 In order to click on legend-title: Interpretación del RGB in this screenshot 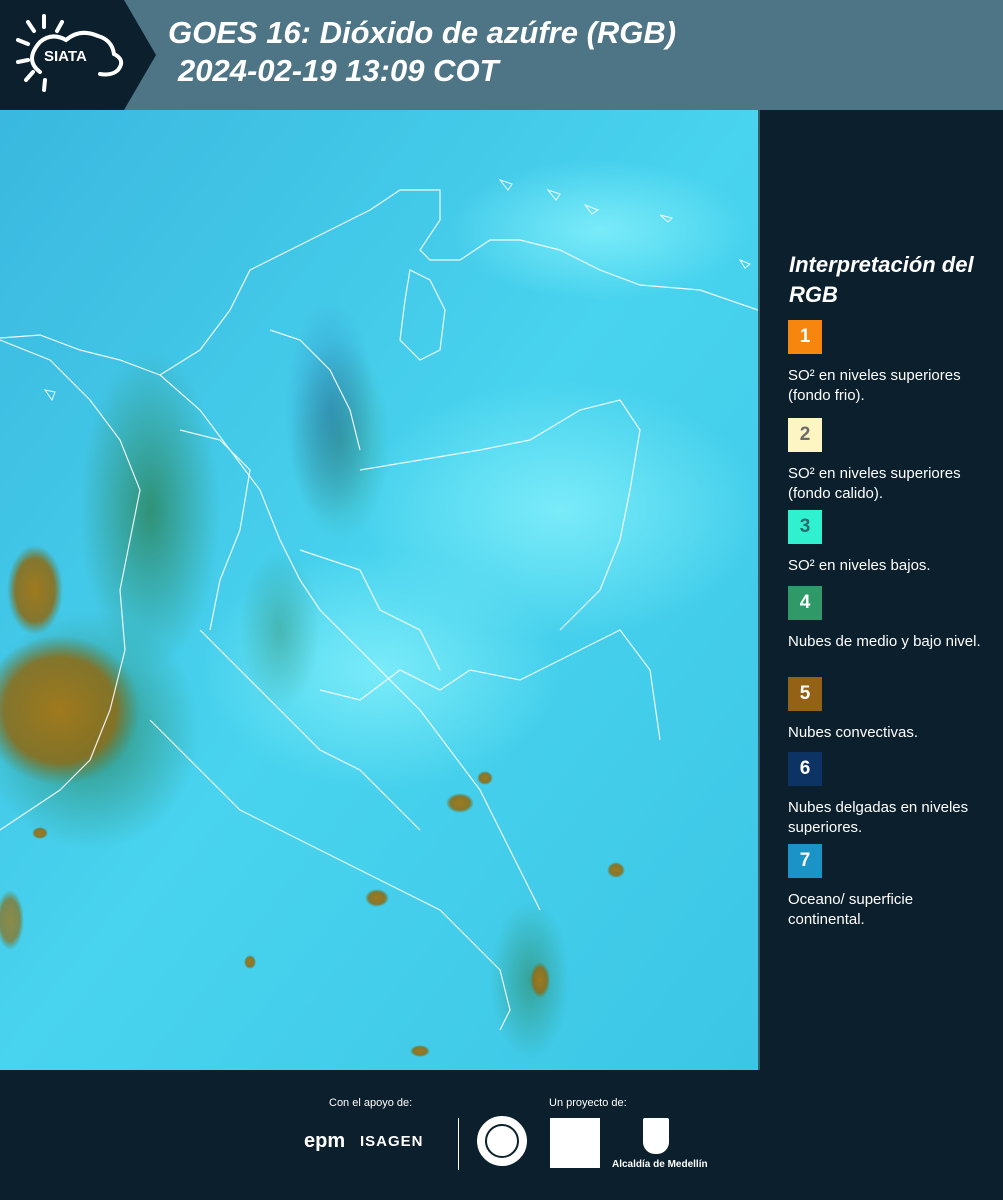, I will do `click(881, 279)`.